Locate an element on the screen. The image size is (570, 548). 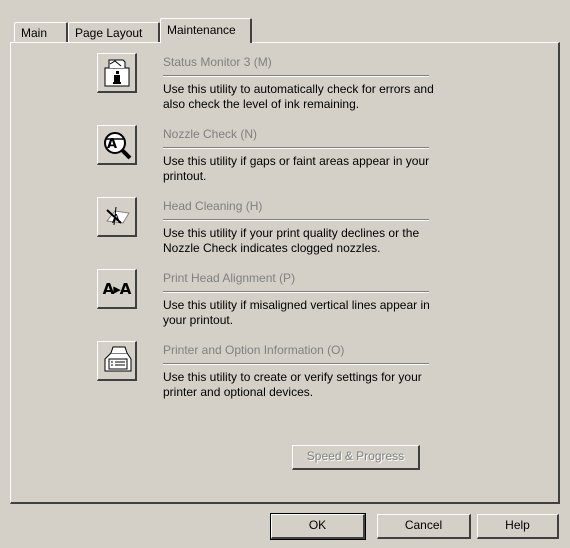
status-monitor-title: Status Monitor 3 (M) is located at coordinates (217, 62).